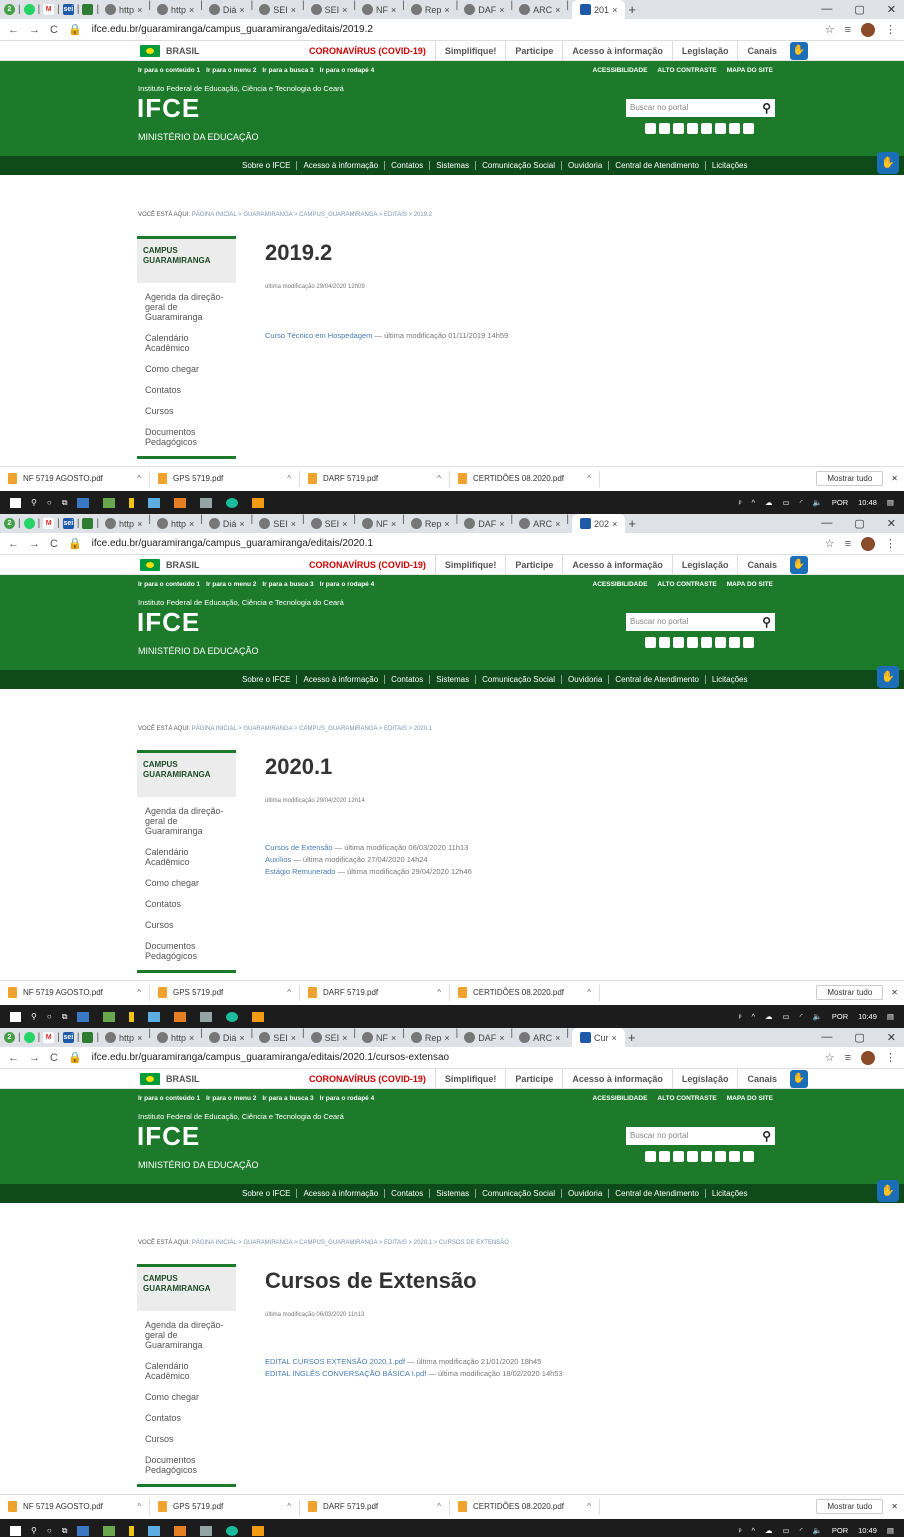  Describe the element at coordinates (367, 565) in the screenshot. I see `gov-link: CORONAVÍRUS (COVID-19)` at that location.